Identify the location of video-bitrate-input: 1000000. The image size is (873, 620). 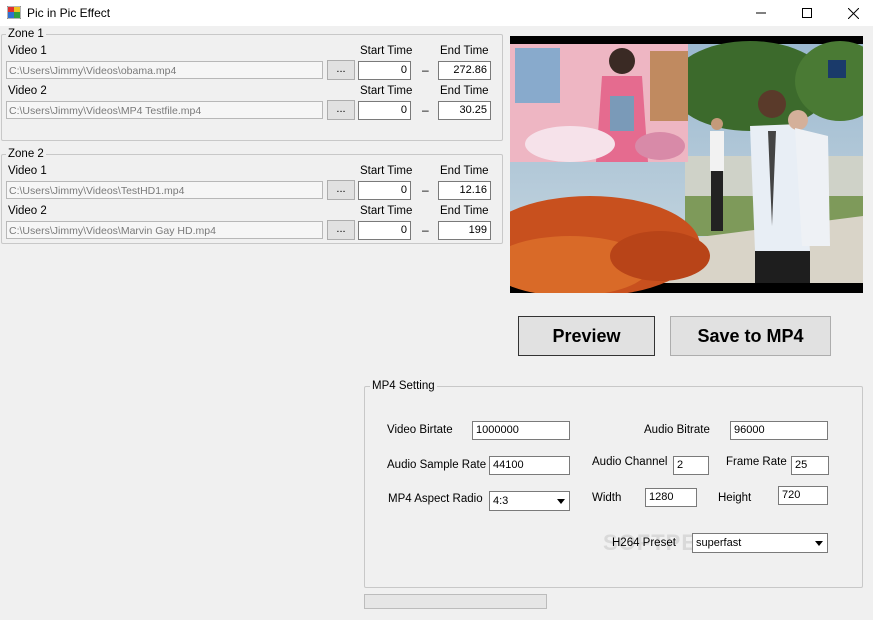
(521, 430).